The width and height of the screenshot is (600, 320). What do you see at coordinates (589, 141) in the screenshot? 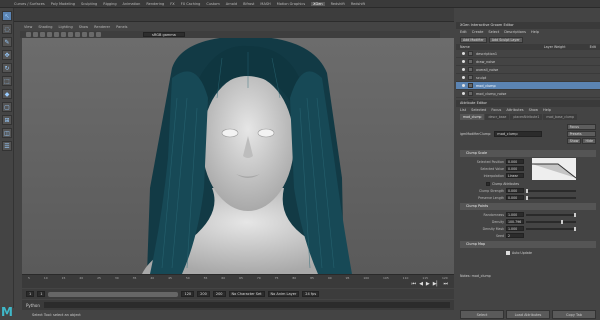
I see `hide-button: Hide` at bounding box center [589, 141].